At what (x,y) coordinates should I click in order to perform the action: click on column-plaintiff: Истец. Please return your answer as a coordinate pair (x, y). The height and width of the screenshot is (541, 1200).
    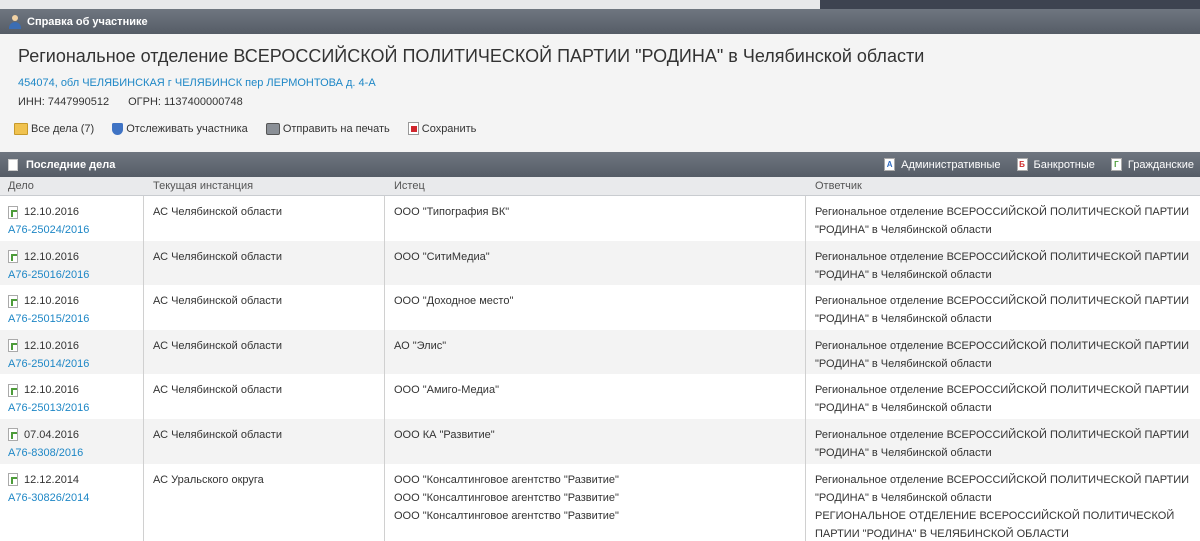
    Looking at the image, I should click on (409, 186).